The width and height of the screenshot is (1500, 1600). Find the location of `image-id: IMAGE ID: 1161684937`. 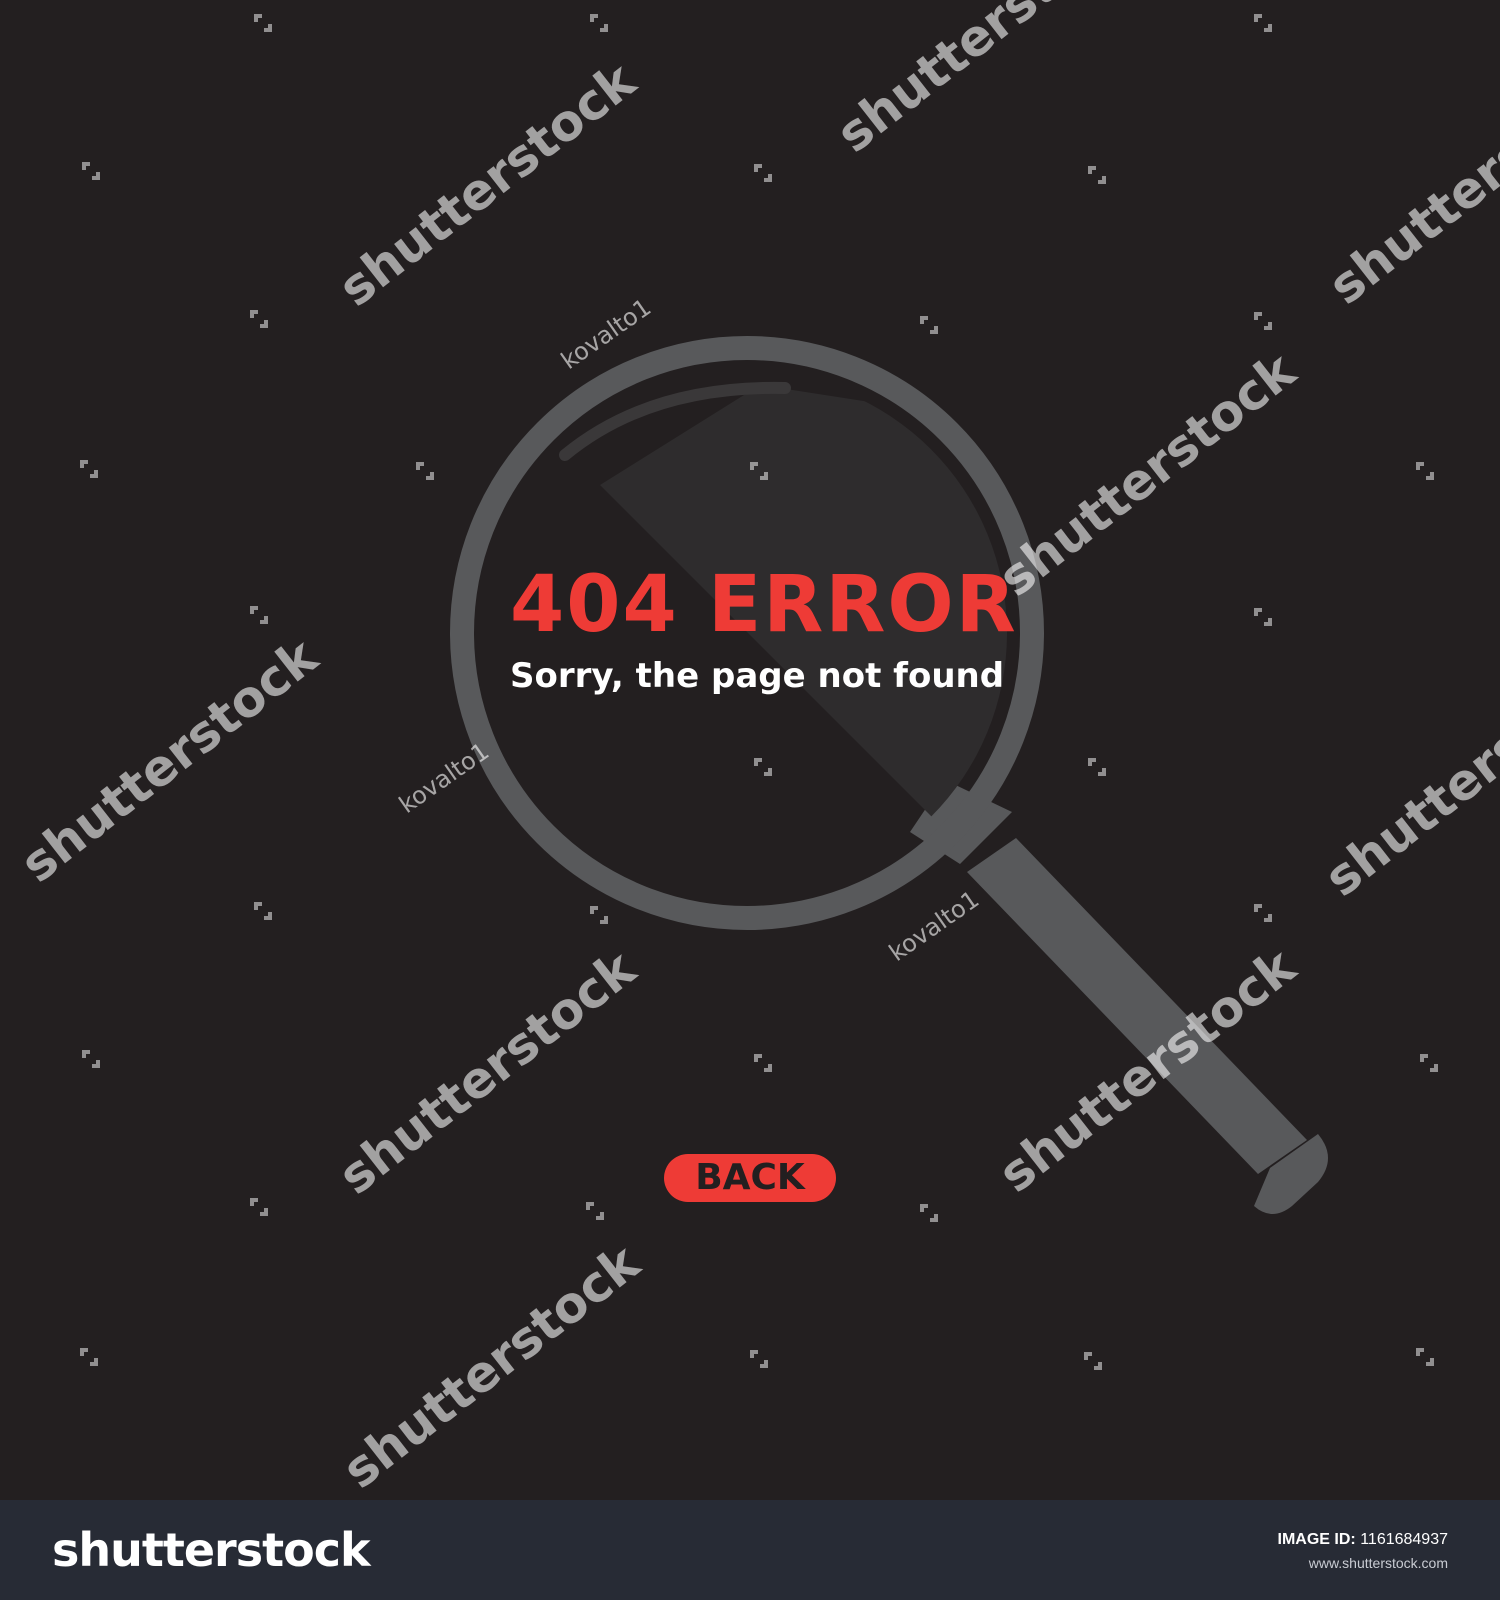

image-id: IMAGE ID: 1161684937 is located at coordinates (1363, 1540).